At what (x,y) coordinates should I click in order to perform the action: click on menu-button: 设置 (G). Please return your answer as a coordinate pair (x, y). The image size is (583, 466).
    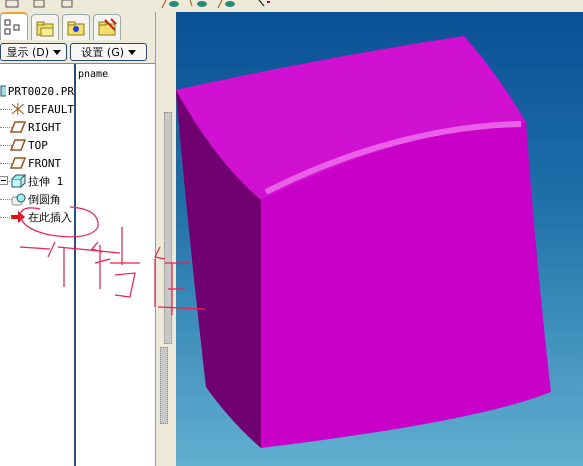
    Looking at the image, I should click on (108, 52).